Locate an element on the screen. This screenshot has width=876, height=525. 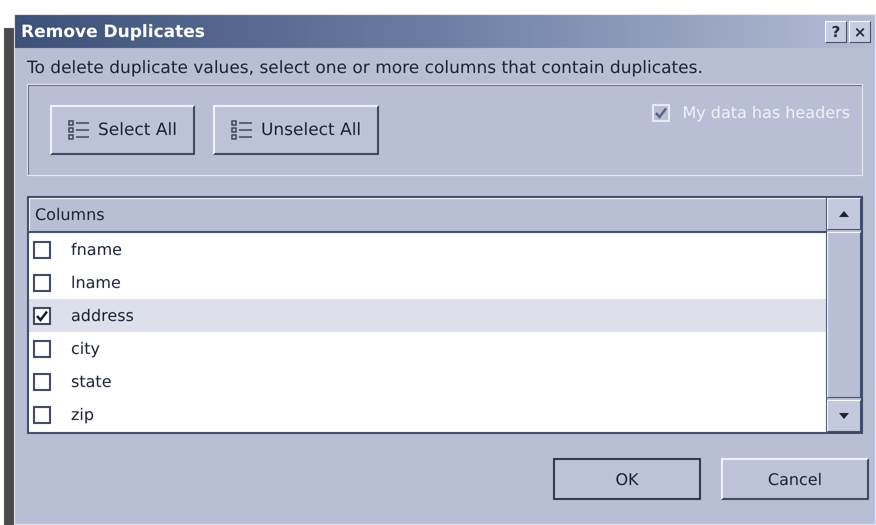
window-title: Remove Duplicates is located at coordinates (113, 32).